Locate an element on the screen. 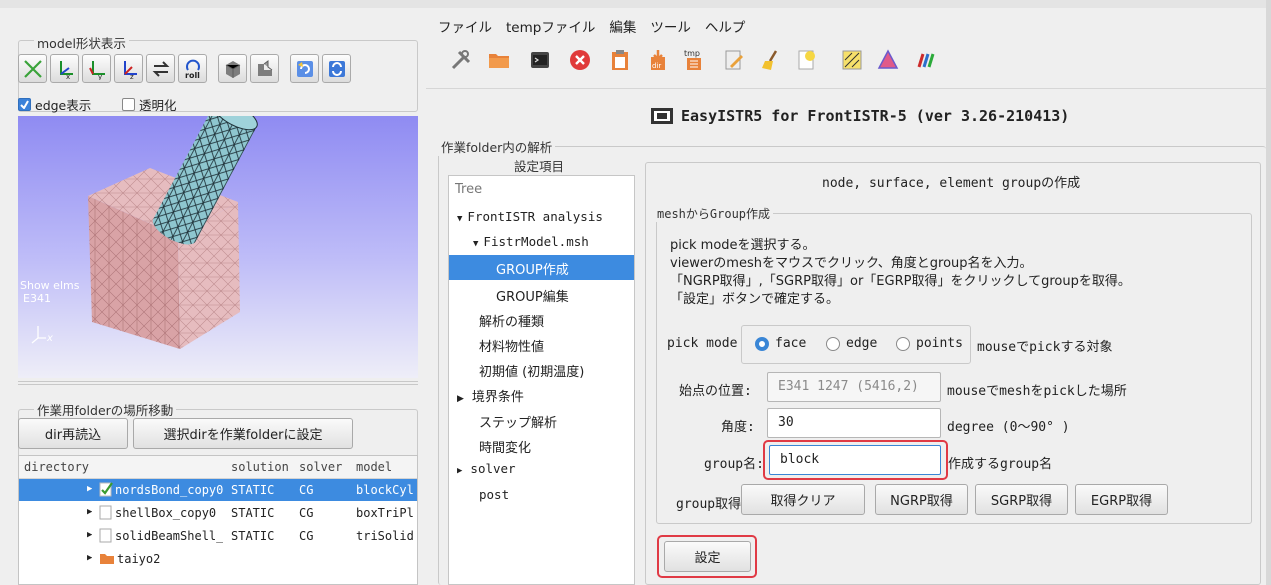 This screenshot has height=585, width=1271. z-axis-view-button: z is located at coordinates (128, 68).